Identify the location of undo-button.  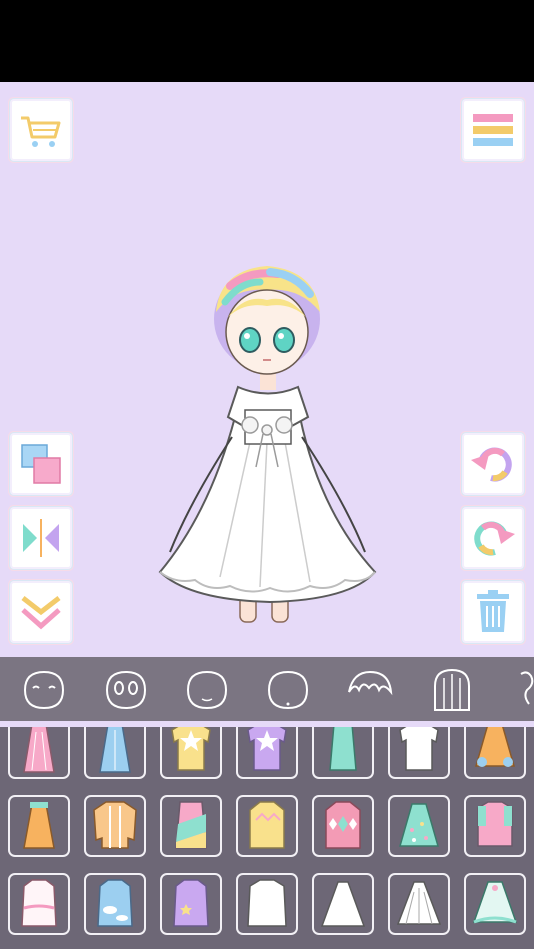
(493, 464).